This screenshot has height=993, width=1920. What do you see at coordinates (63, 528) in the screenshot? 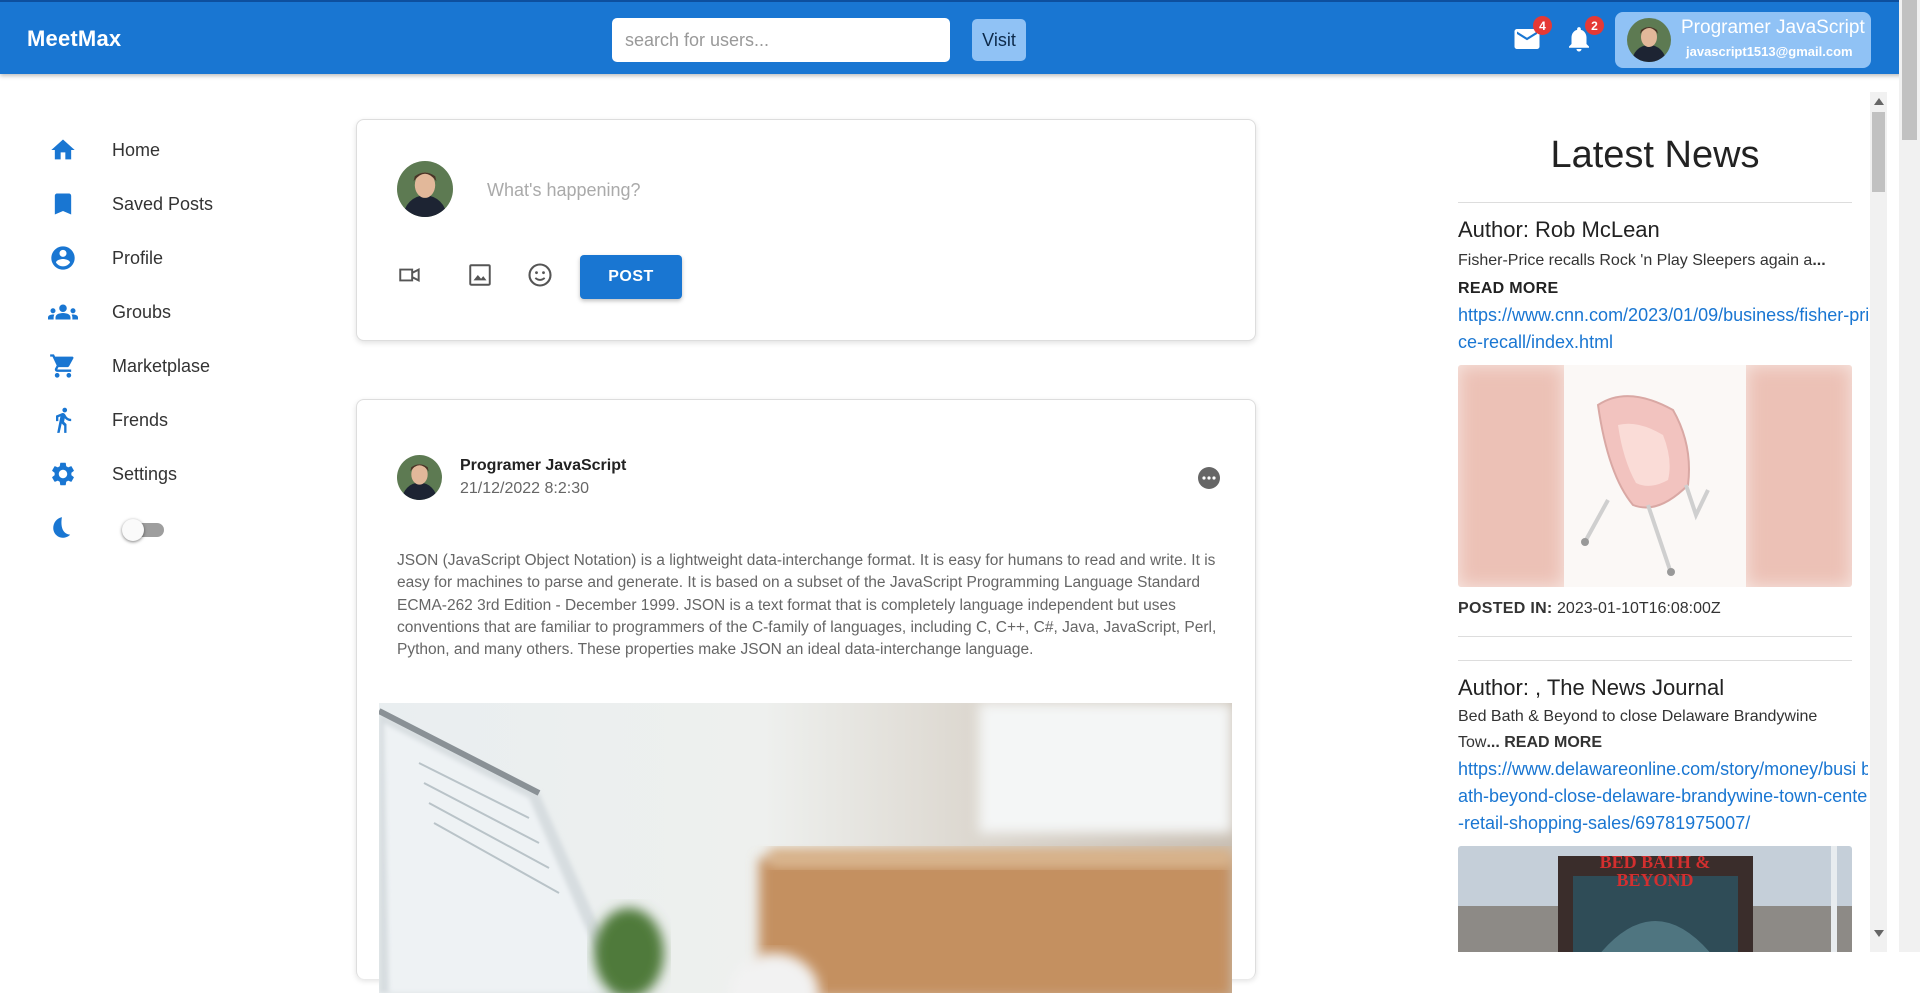
I see `moon-icon` at bounding box center [63, 528].